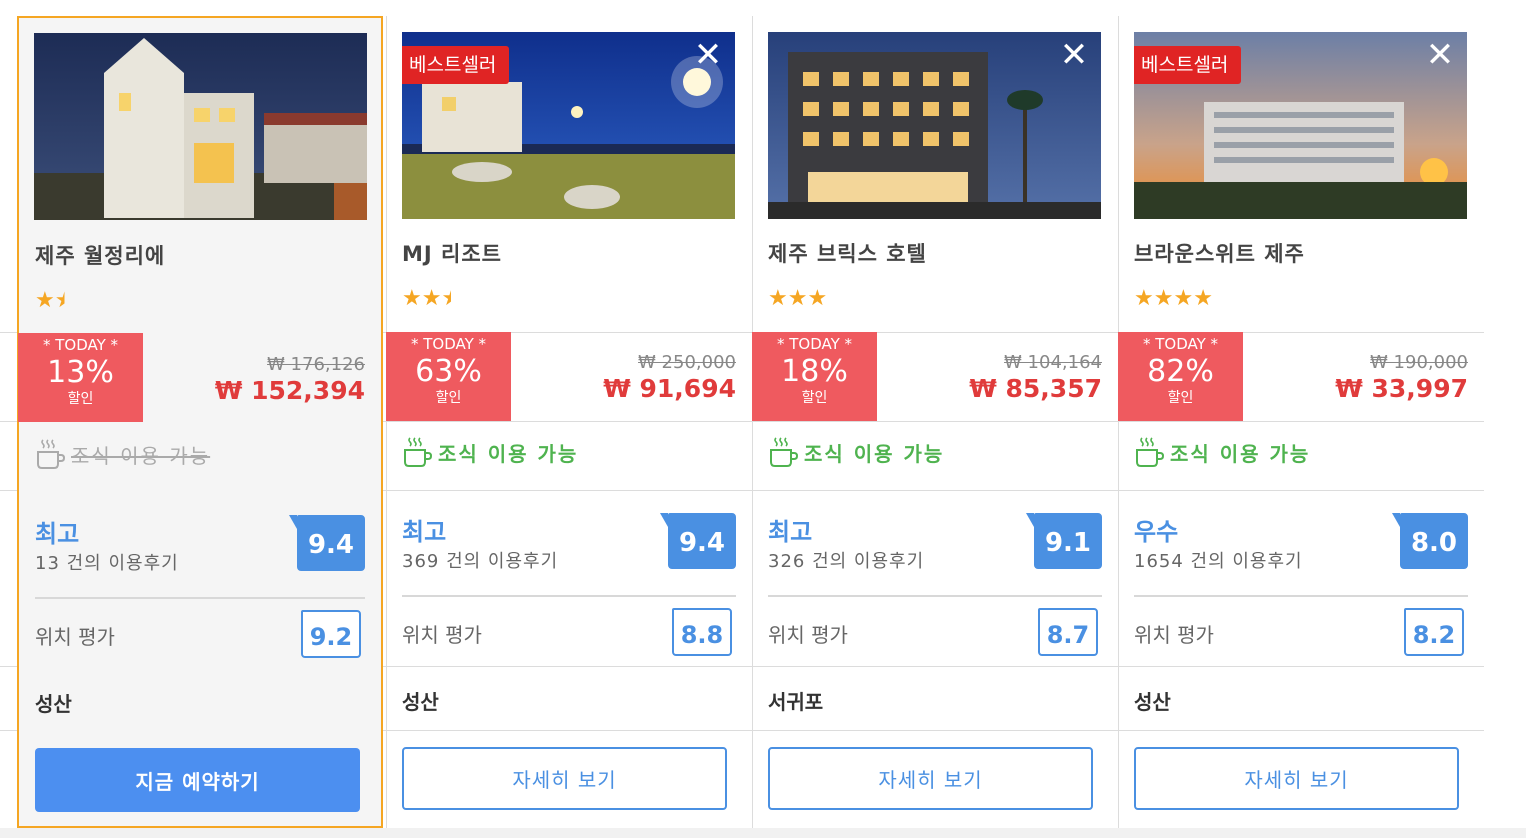  What do you see at coordinates (316, 364) in the screenshot?
I see `original-price: ₩ 176,126` at bounding box center [316, 364].